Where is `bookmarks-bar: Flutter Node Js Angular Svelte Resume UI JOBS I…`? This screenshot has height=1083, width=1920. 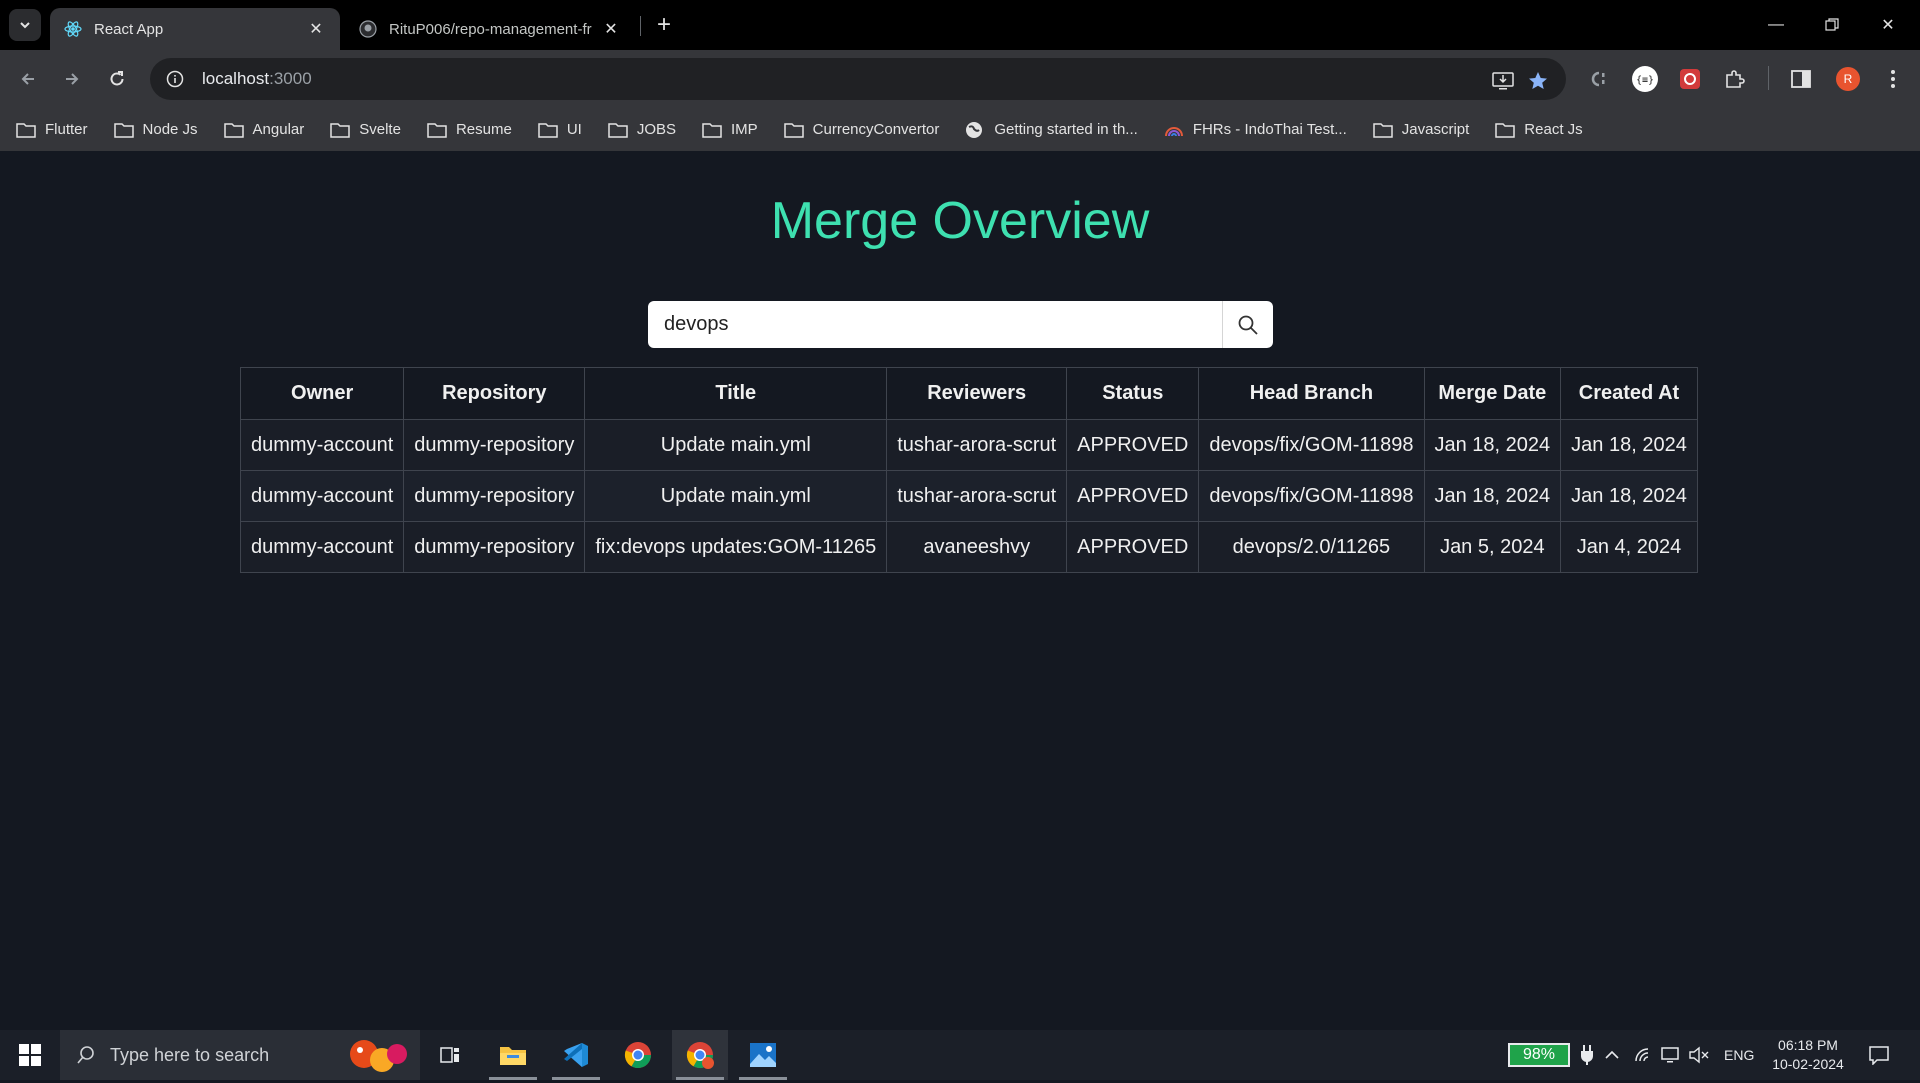 bookmarks-bar: Flutter Node Js Angular Svelte Resume UI JOBS I… is located at coordinates (960, 129).